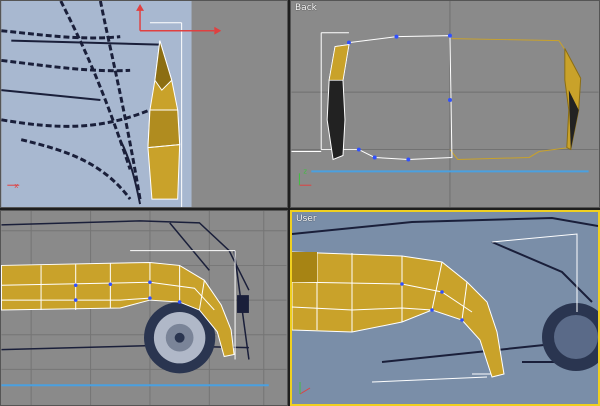 This screenshot has height=406, width=600. What do you see at coordinates (16, 186) in the screenshot?
I see `svg-text: x` at bounding box center [16, 186].